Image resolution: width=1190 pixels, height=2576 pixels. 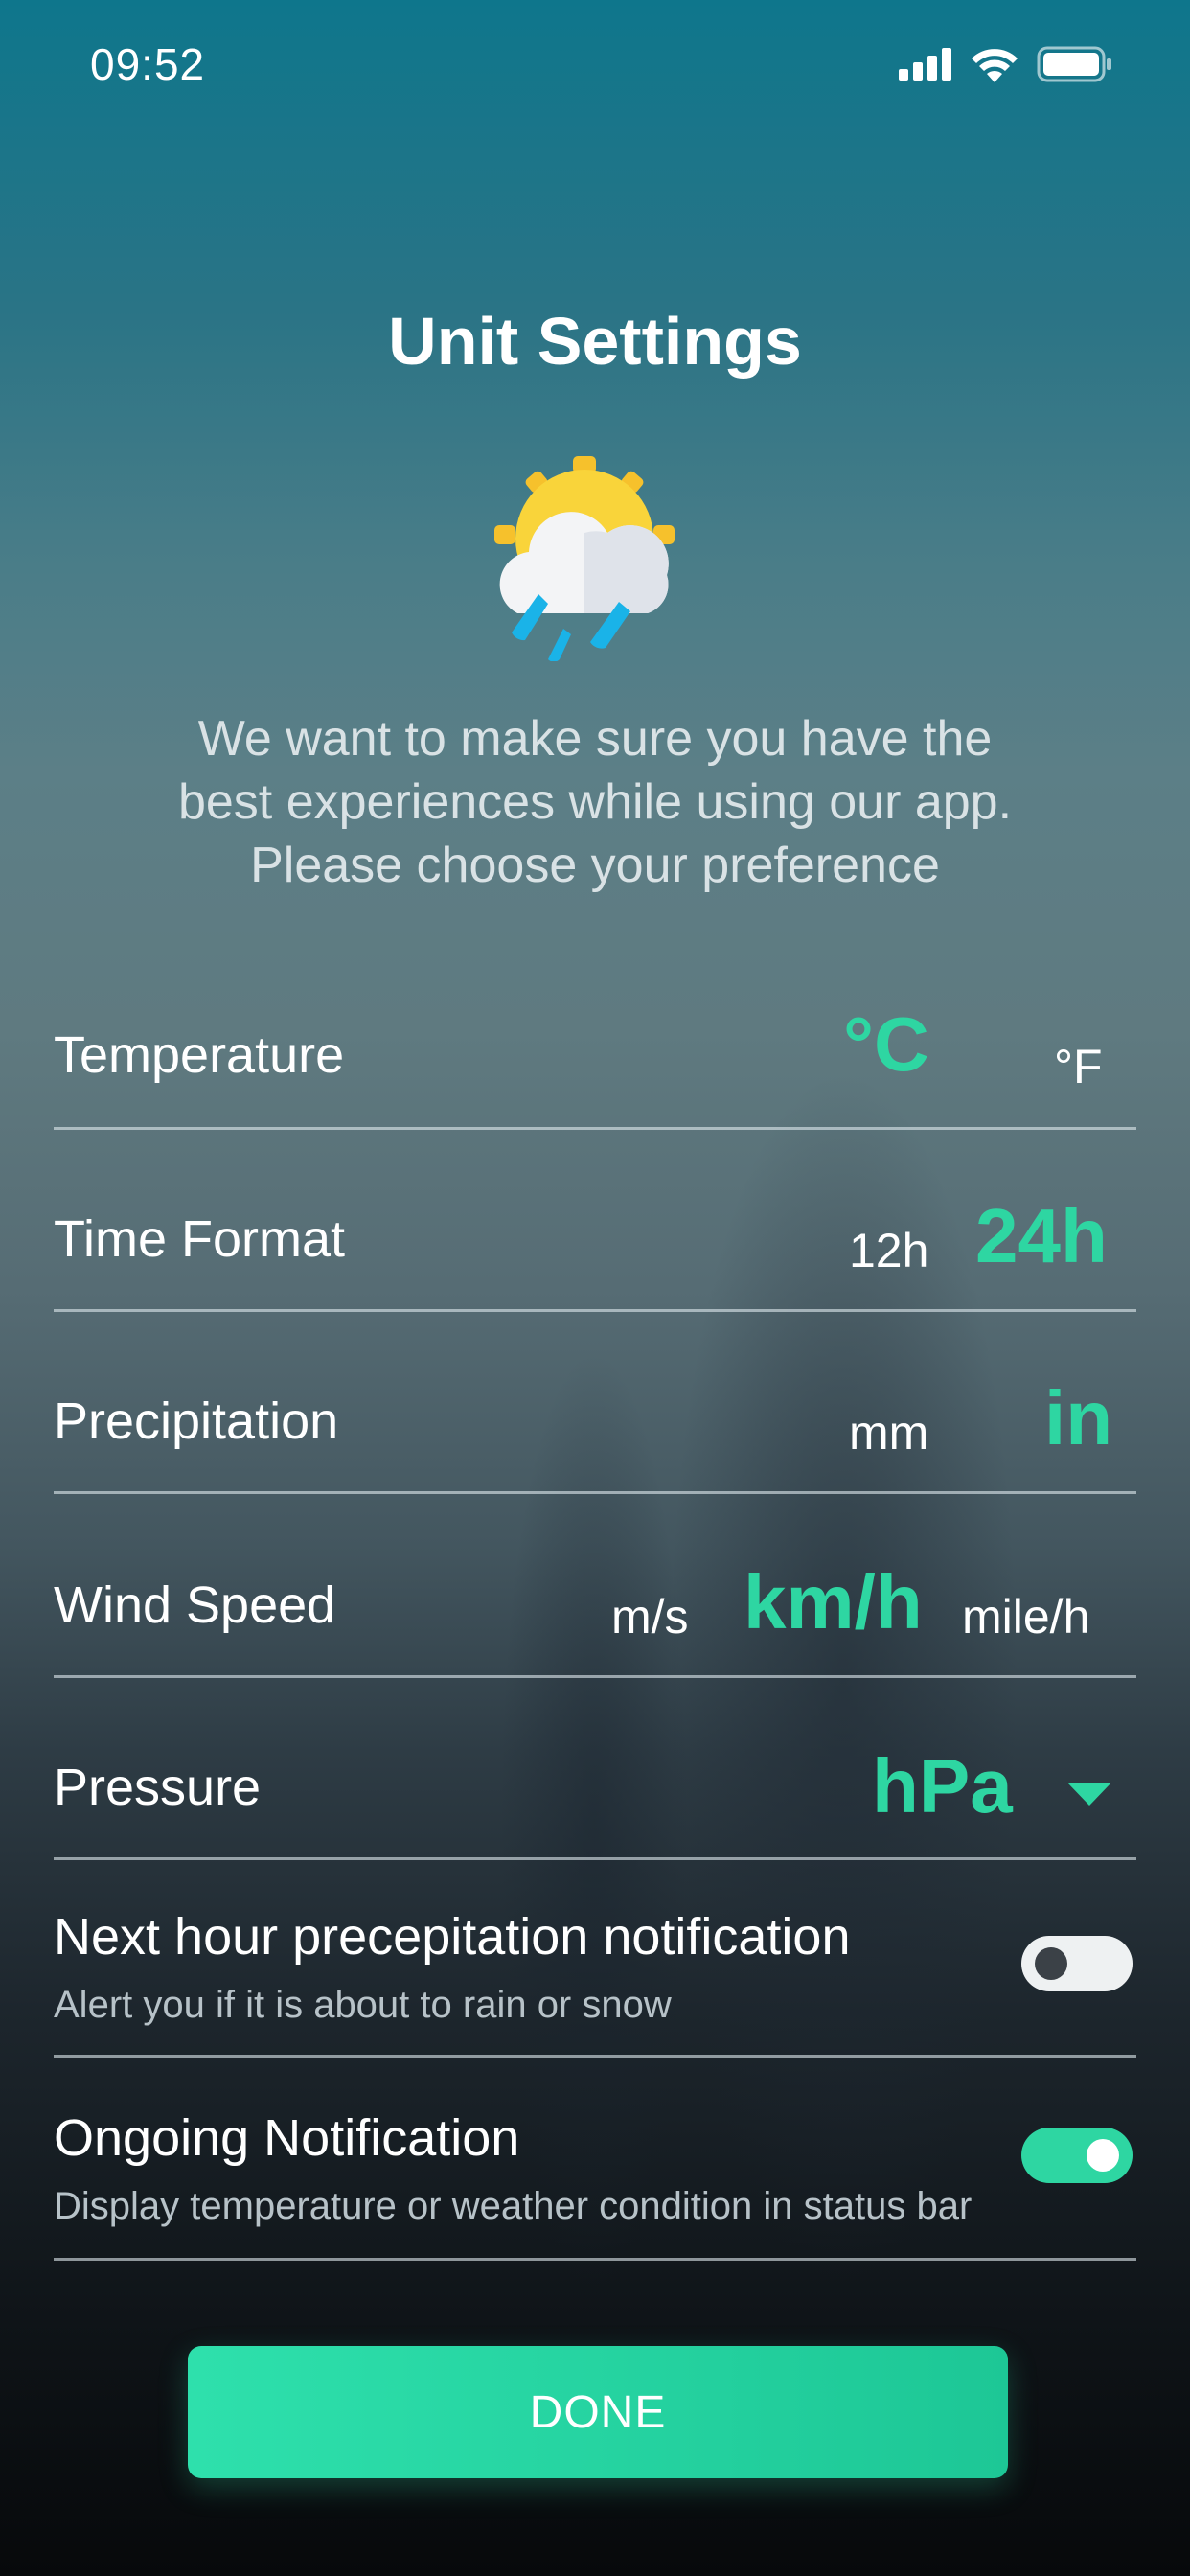 I want to click on inch-option: in, so click(x=1078, y=1418).